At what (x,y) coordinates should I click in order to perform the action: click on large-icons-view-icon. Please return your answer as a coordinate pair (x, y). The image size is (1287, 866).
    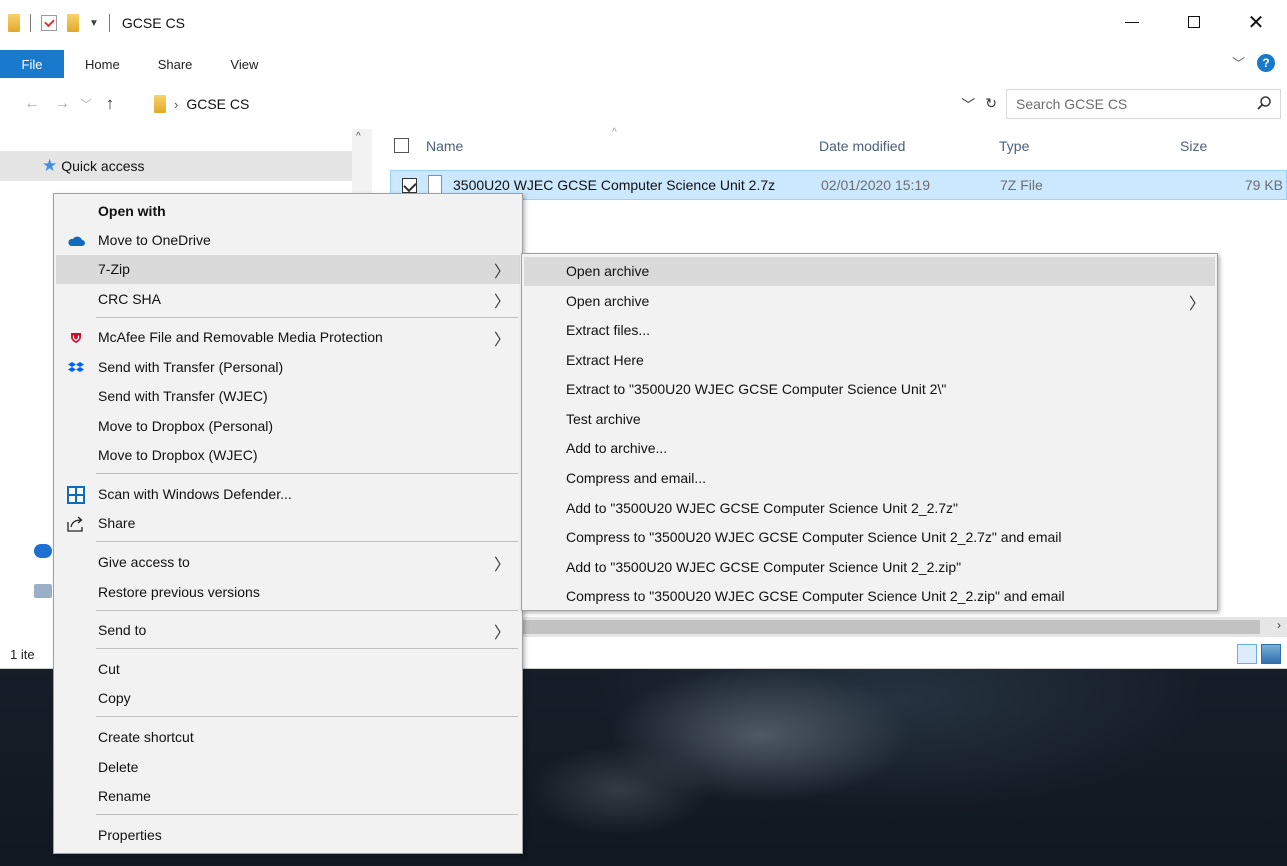
    Looking at the image, I should click on (1271, 654).